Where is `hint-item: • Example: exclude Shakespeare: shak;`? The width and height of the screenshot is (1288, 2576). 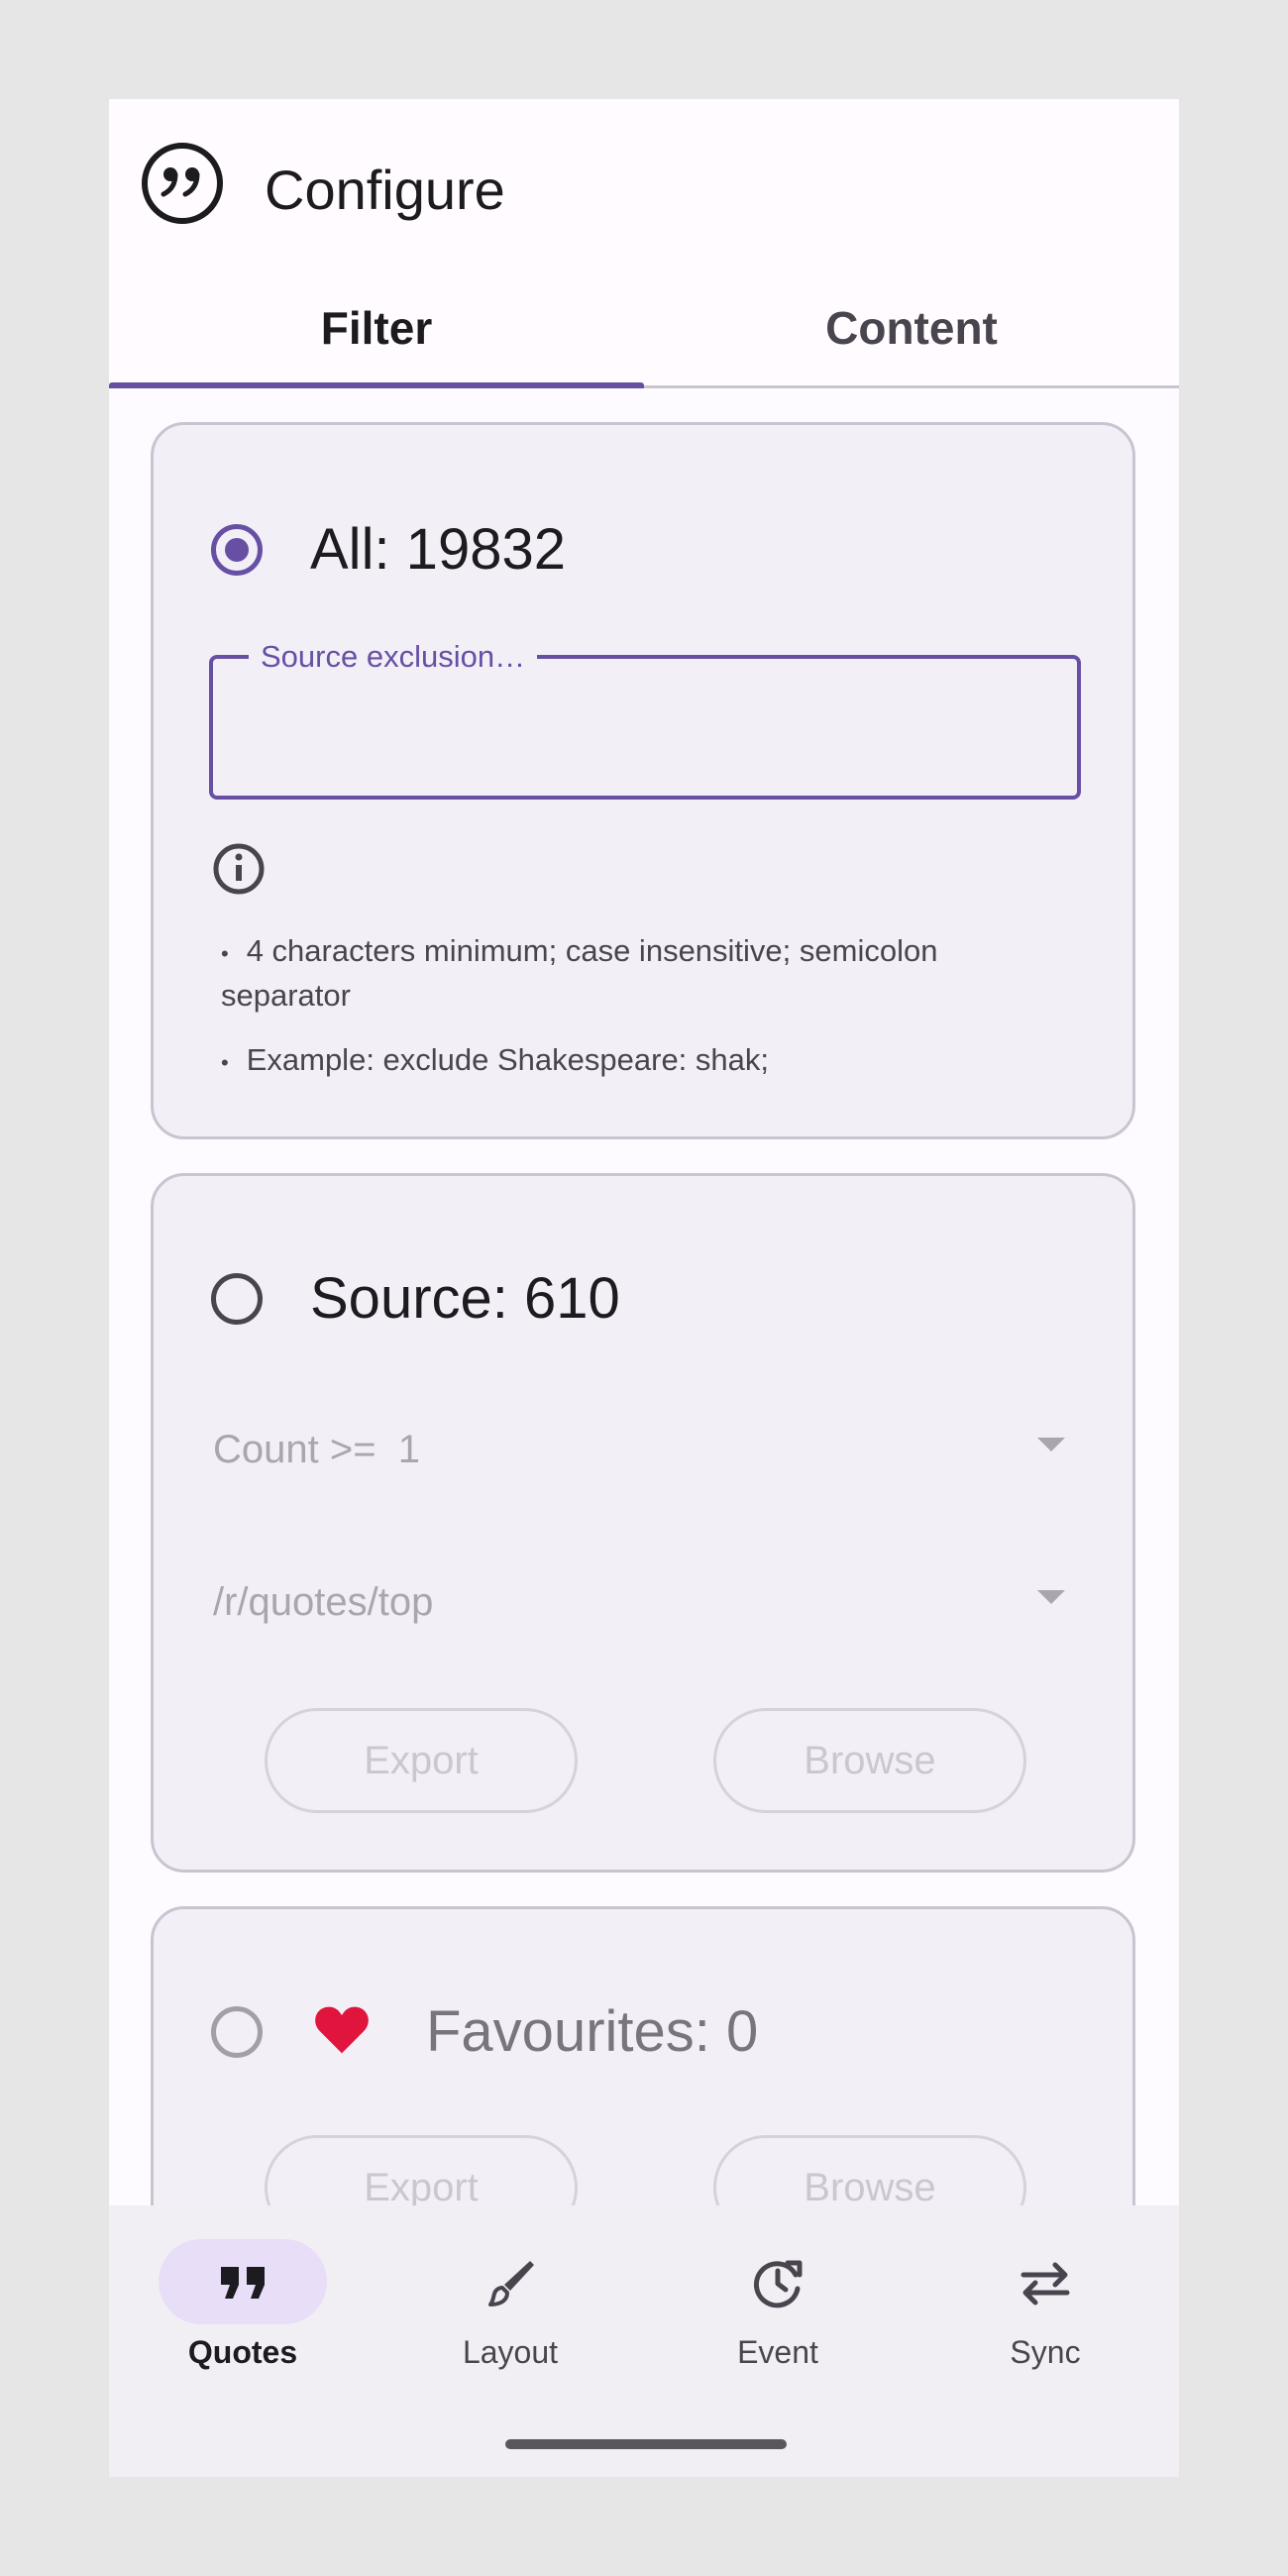
hint-item: • Example: exclude Shakespeare: shak; is located at coordinates (495, 1059).